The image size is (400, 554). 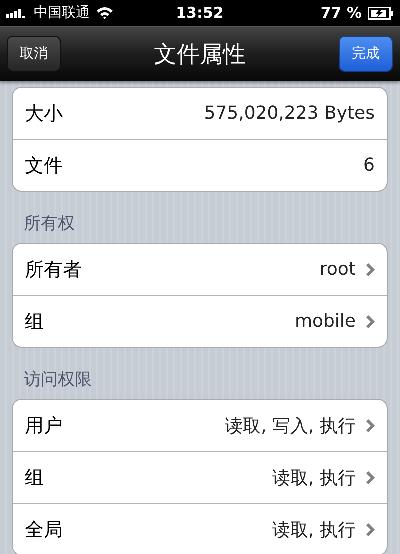 I want to click on row-value: mobile, so click(x=325, y=321).